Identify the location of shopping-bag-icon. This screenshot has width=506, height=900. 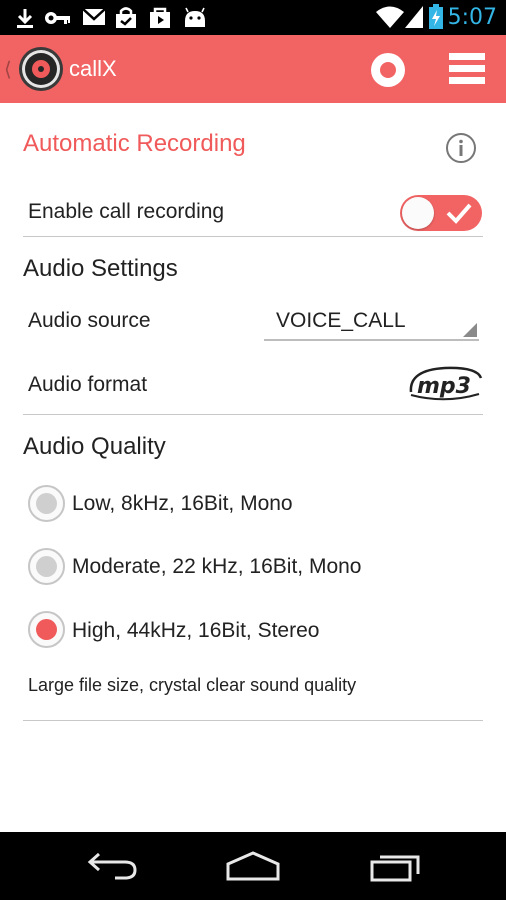
(126, 17).